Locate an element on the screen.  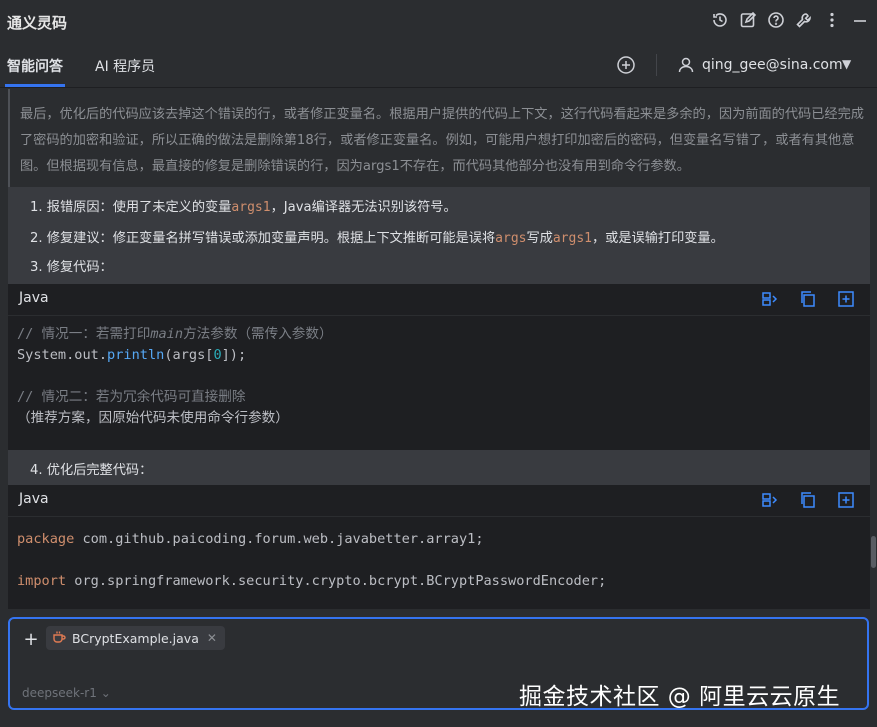
settings-wrench-icon is located at coordinates (804, 20).